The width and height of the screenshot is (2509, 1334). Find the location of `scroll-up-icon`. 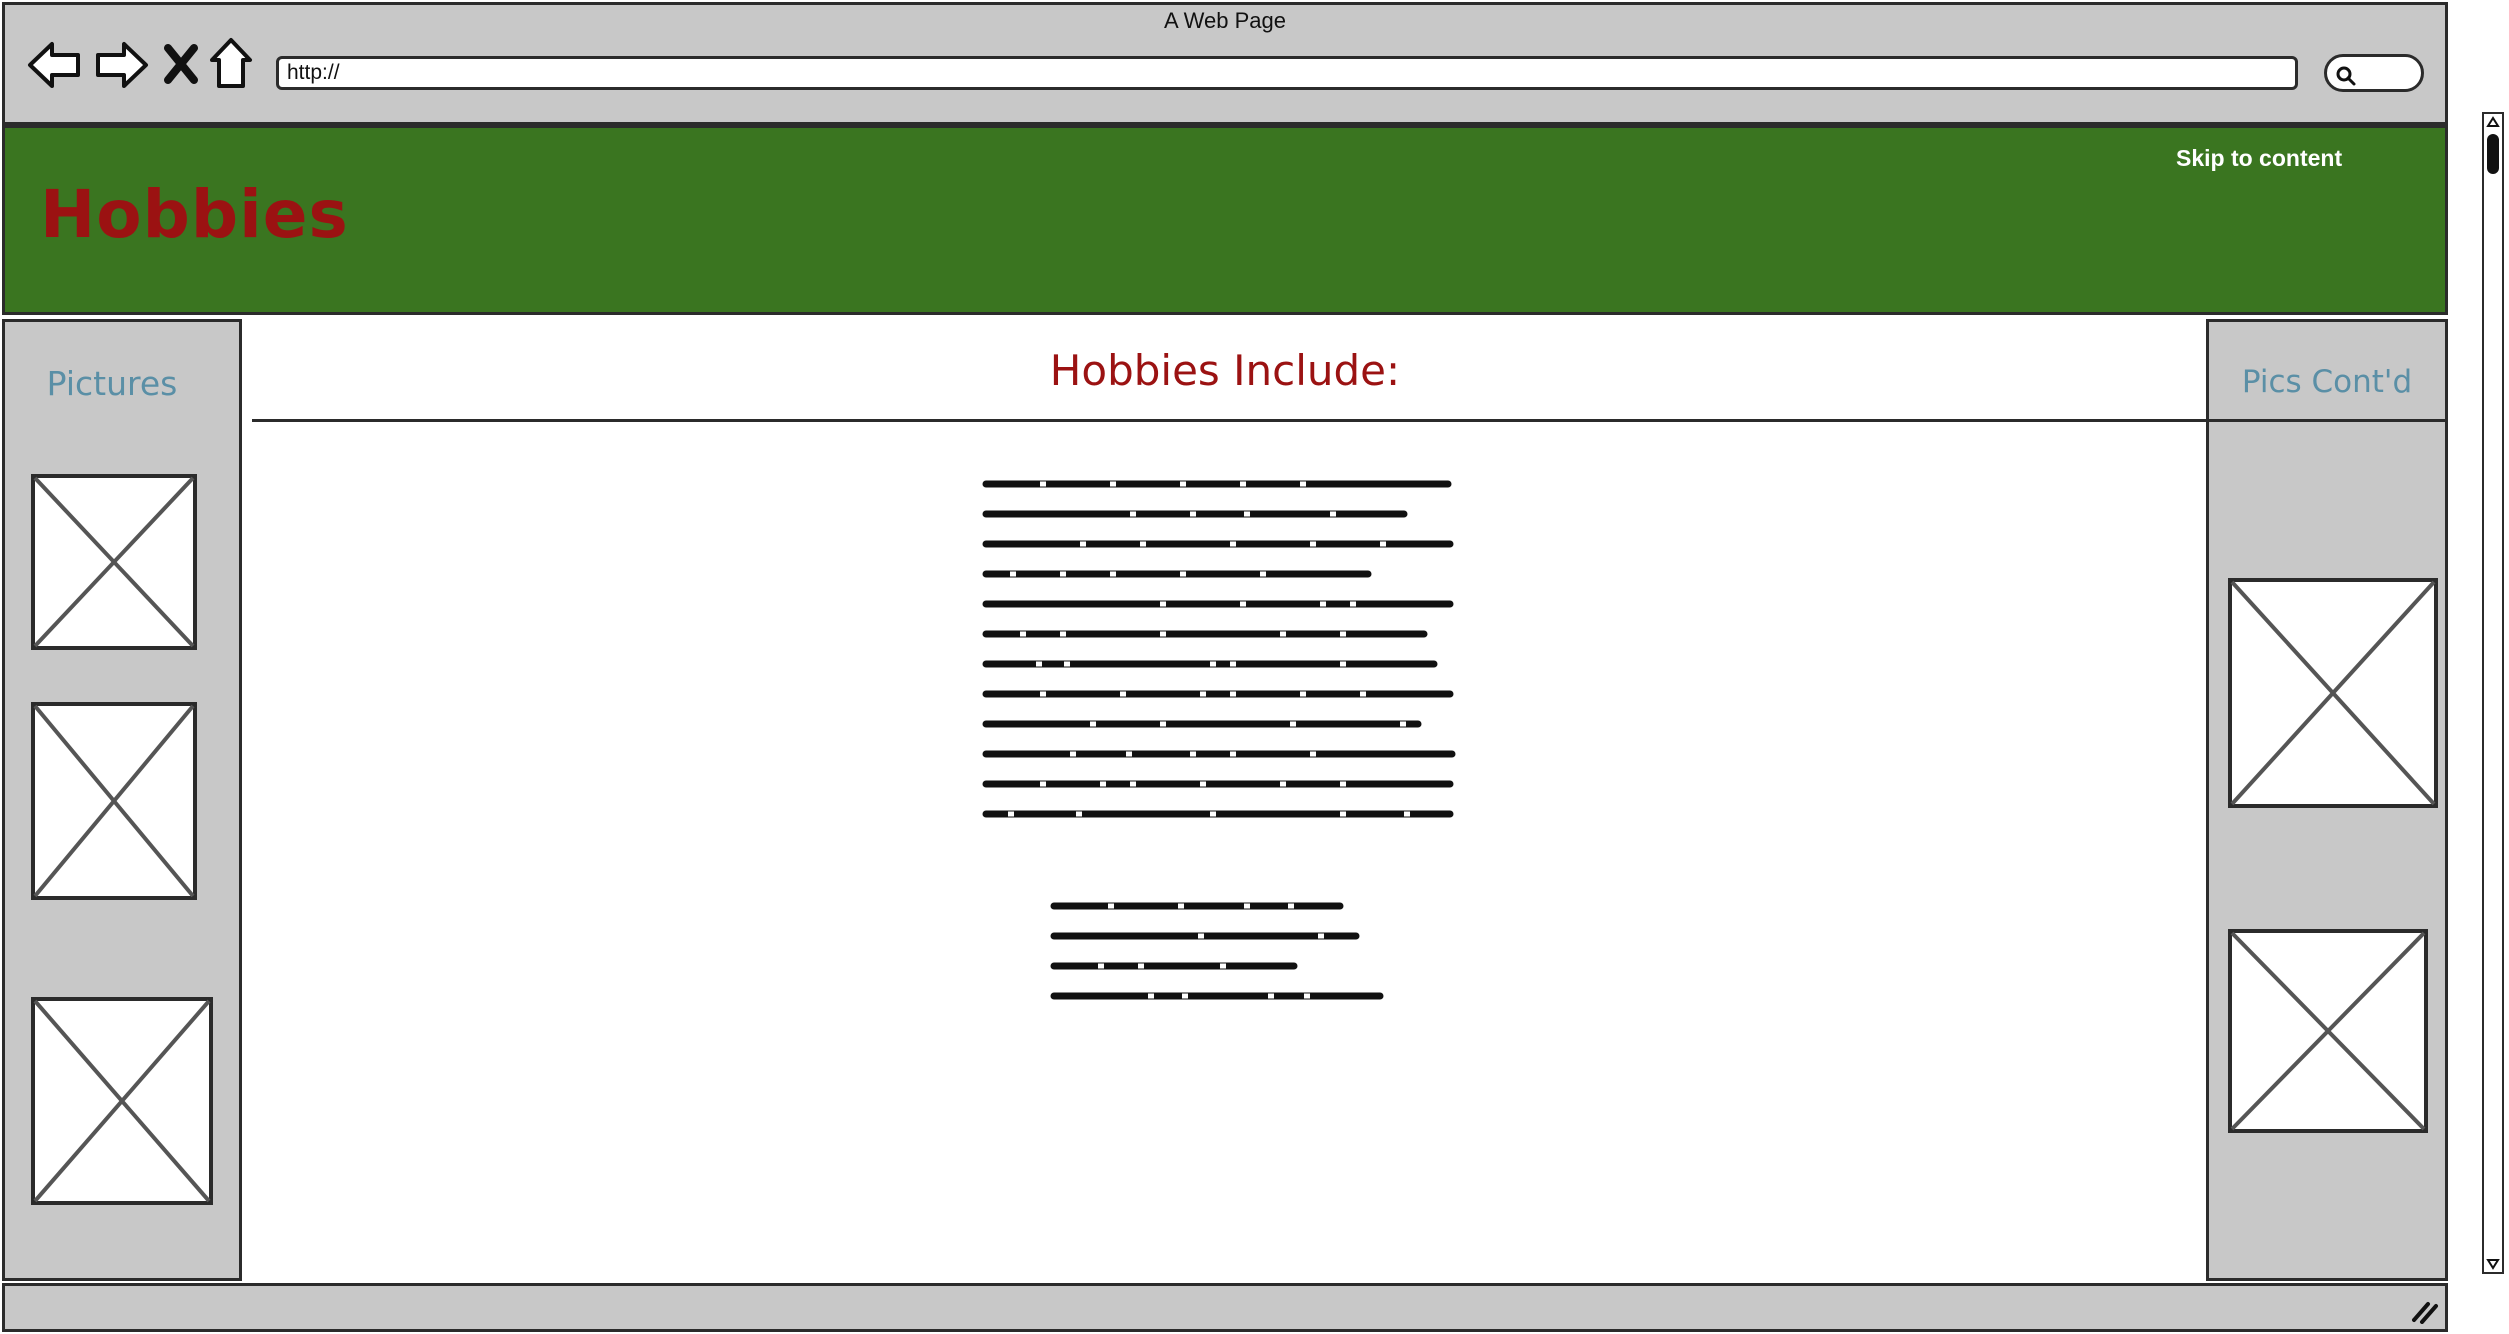

scroll-up-icon is located at coordinates (2493, 122).